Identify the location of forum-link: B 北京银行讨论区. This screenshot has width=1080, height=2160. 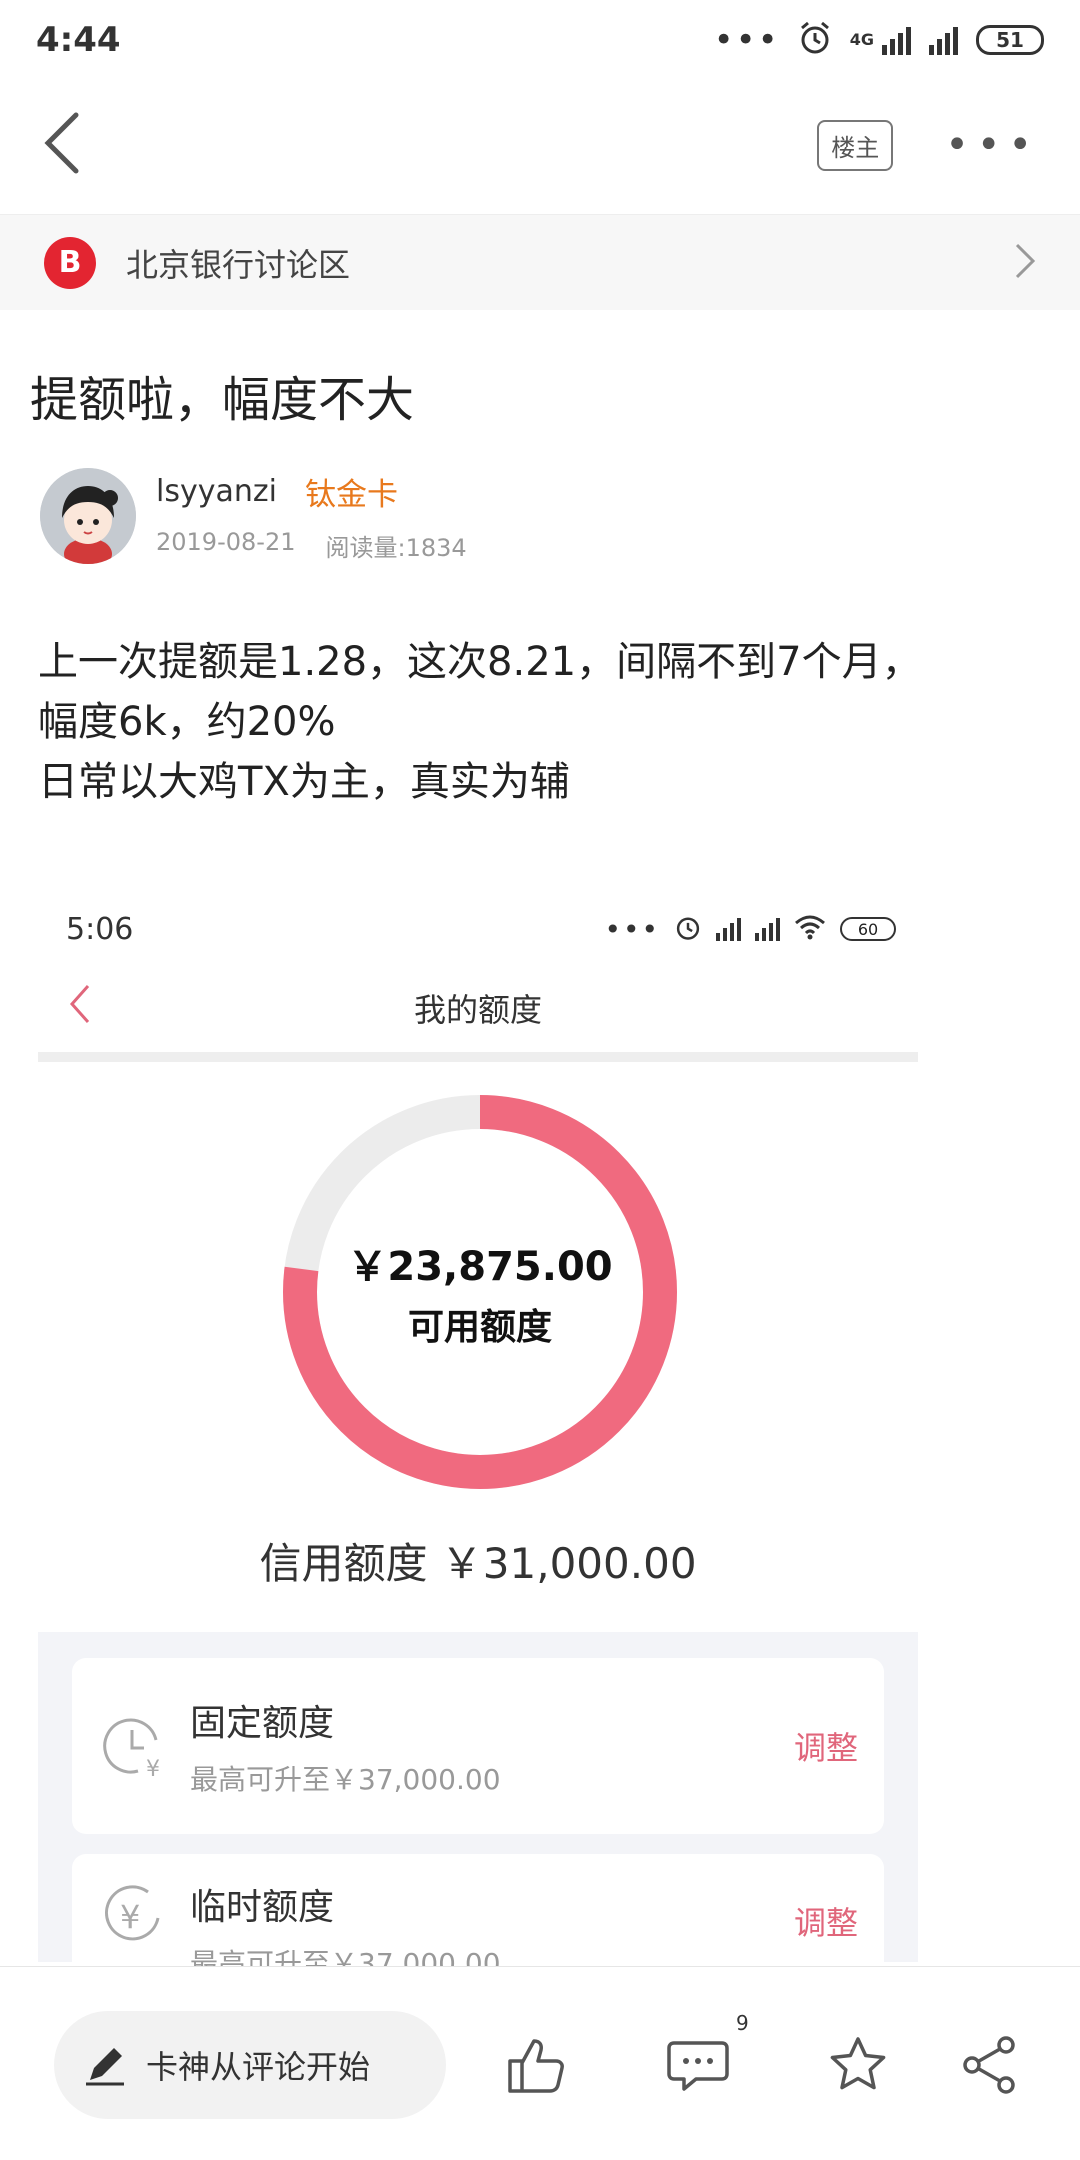
(540, 262).